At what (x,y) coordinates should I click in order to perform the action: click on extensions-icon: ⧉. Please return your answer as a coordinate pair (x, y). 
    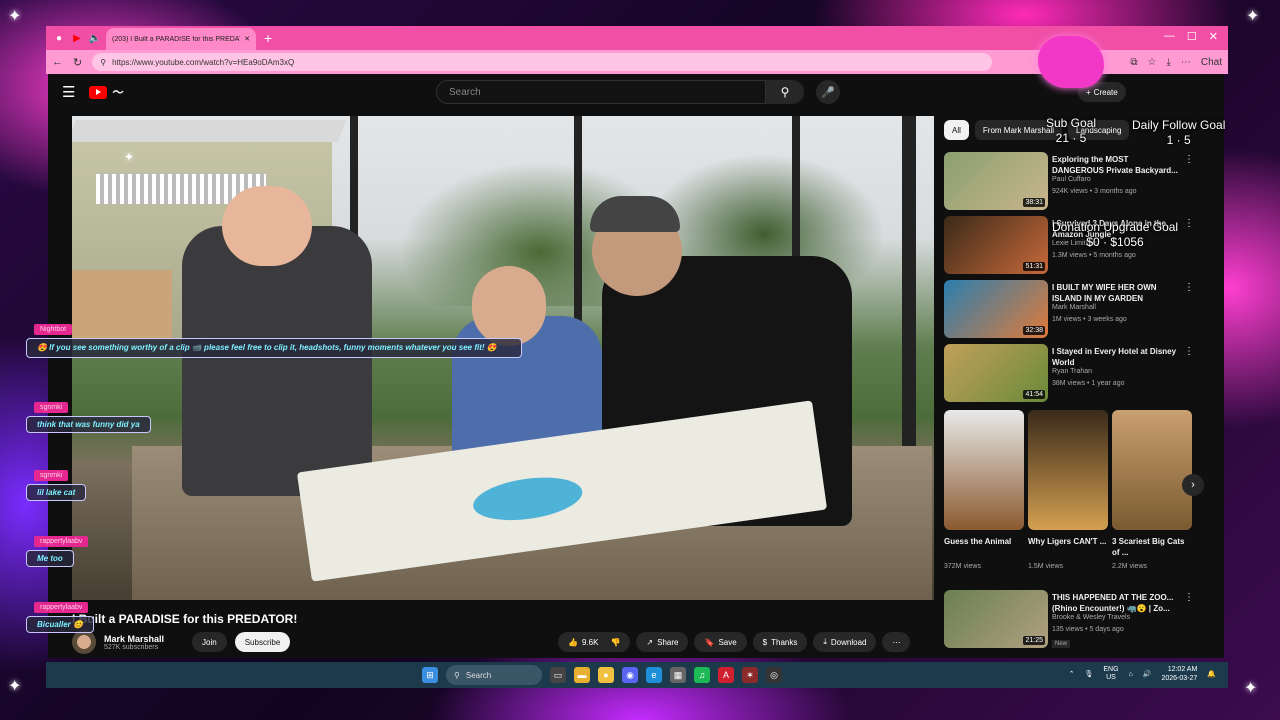
    Looking at the image, I should click on (1133, 62).